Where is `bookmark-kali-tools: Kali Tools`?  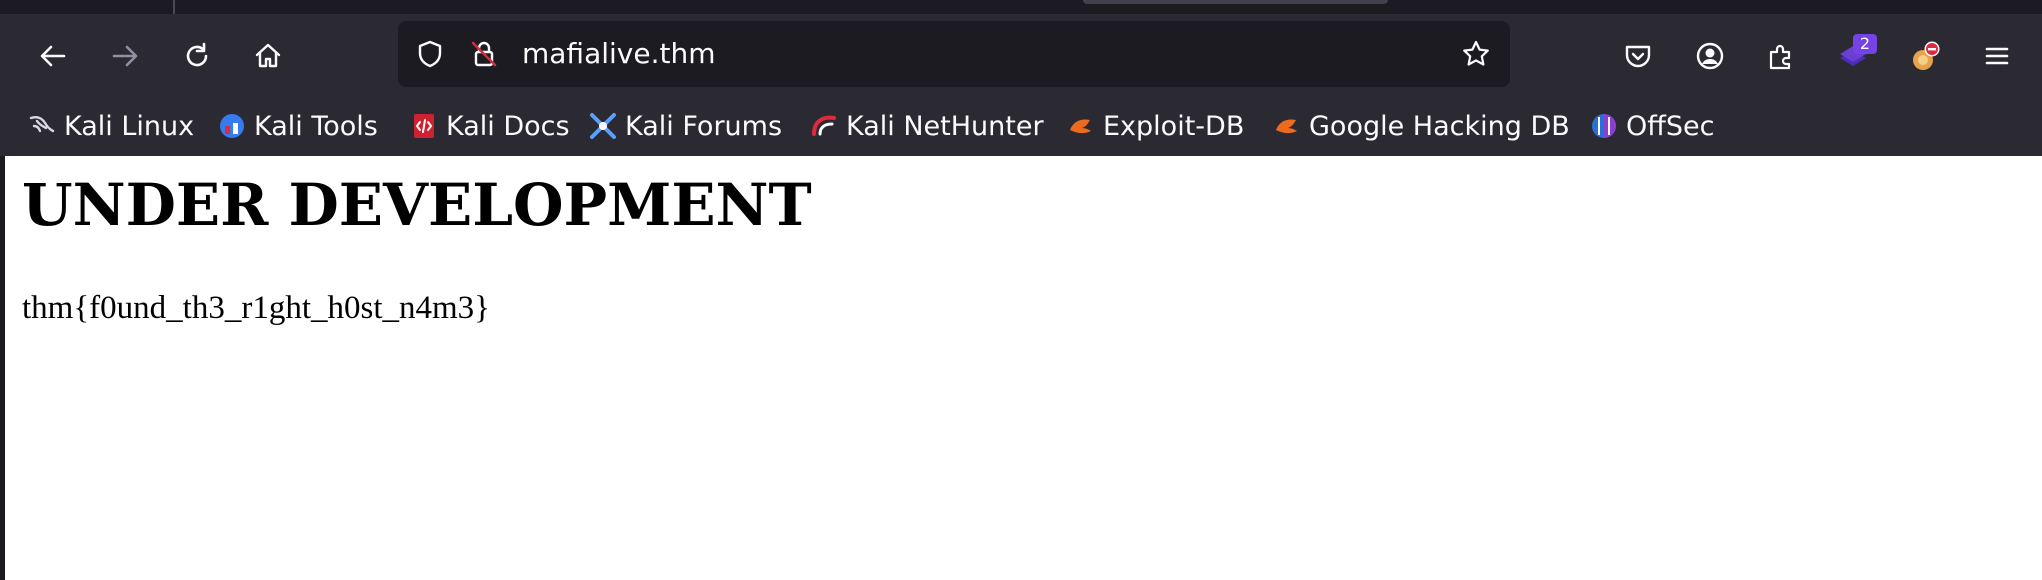
bookmark-kali-tools: Kali Tools is located at coordinates (298, 126).